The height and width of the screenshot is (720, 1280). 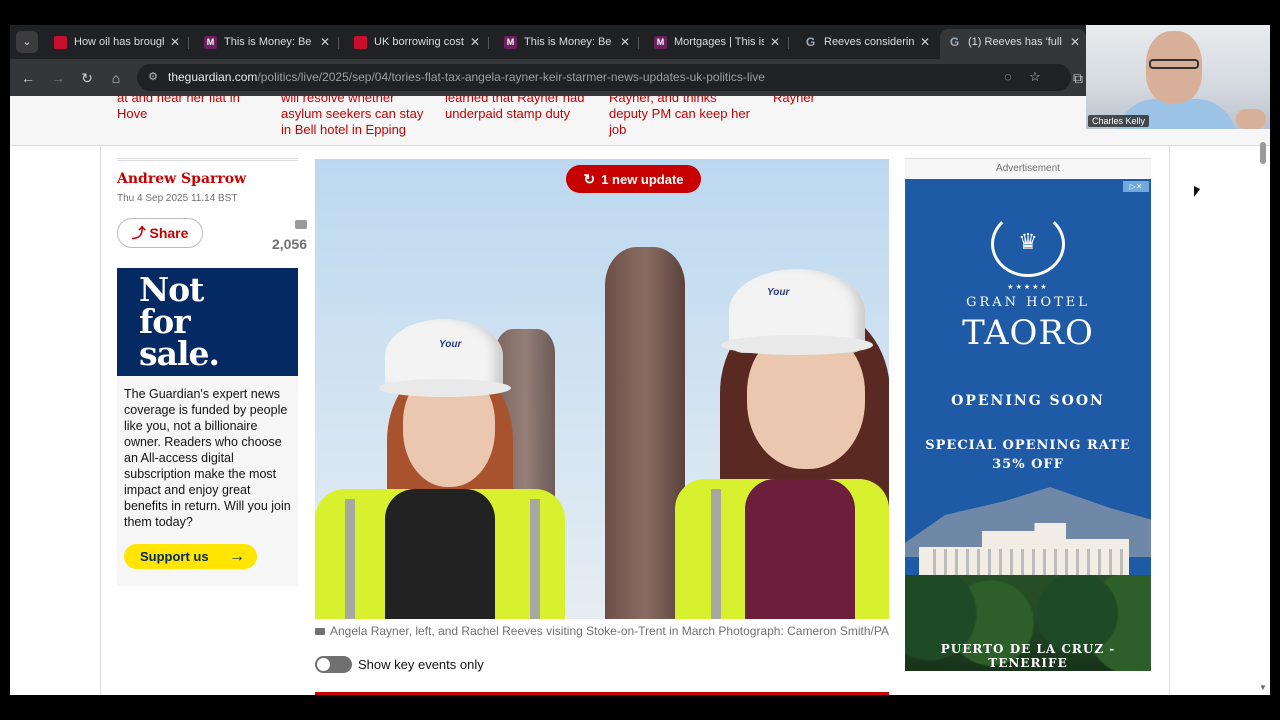 I want to click on related-link: at and near her flat in Hove, so click(x=192, y=109).